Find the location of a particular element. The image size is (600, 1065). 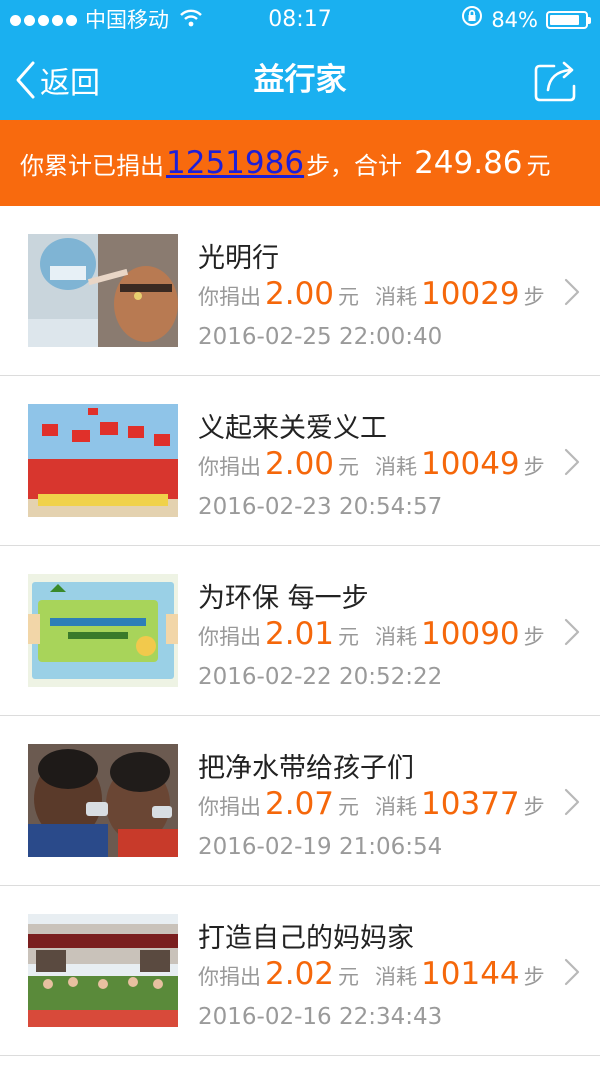

consumed-steps: 10090 is located at coordinates (470, 634).